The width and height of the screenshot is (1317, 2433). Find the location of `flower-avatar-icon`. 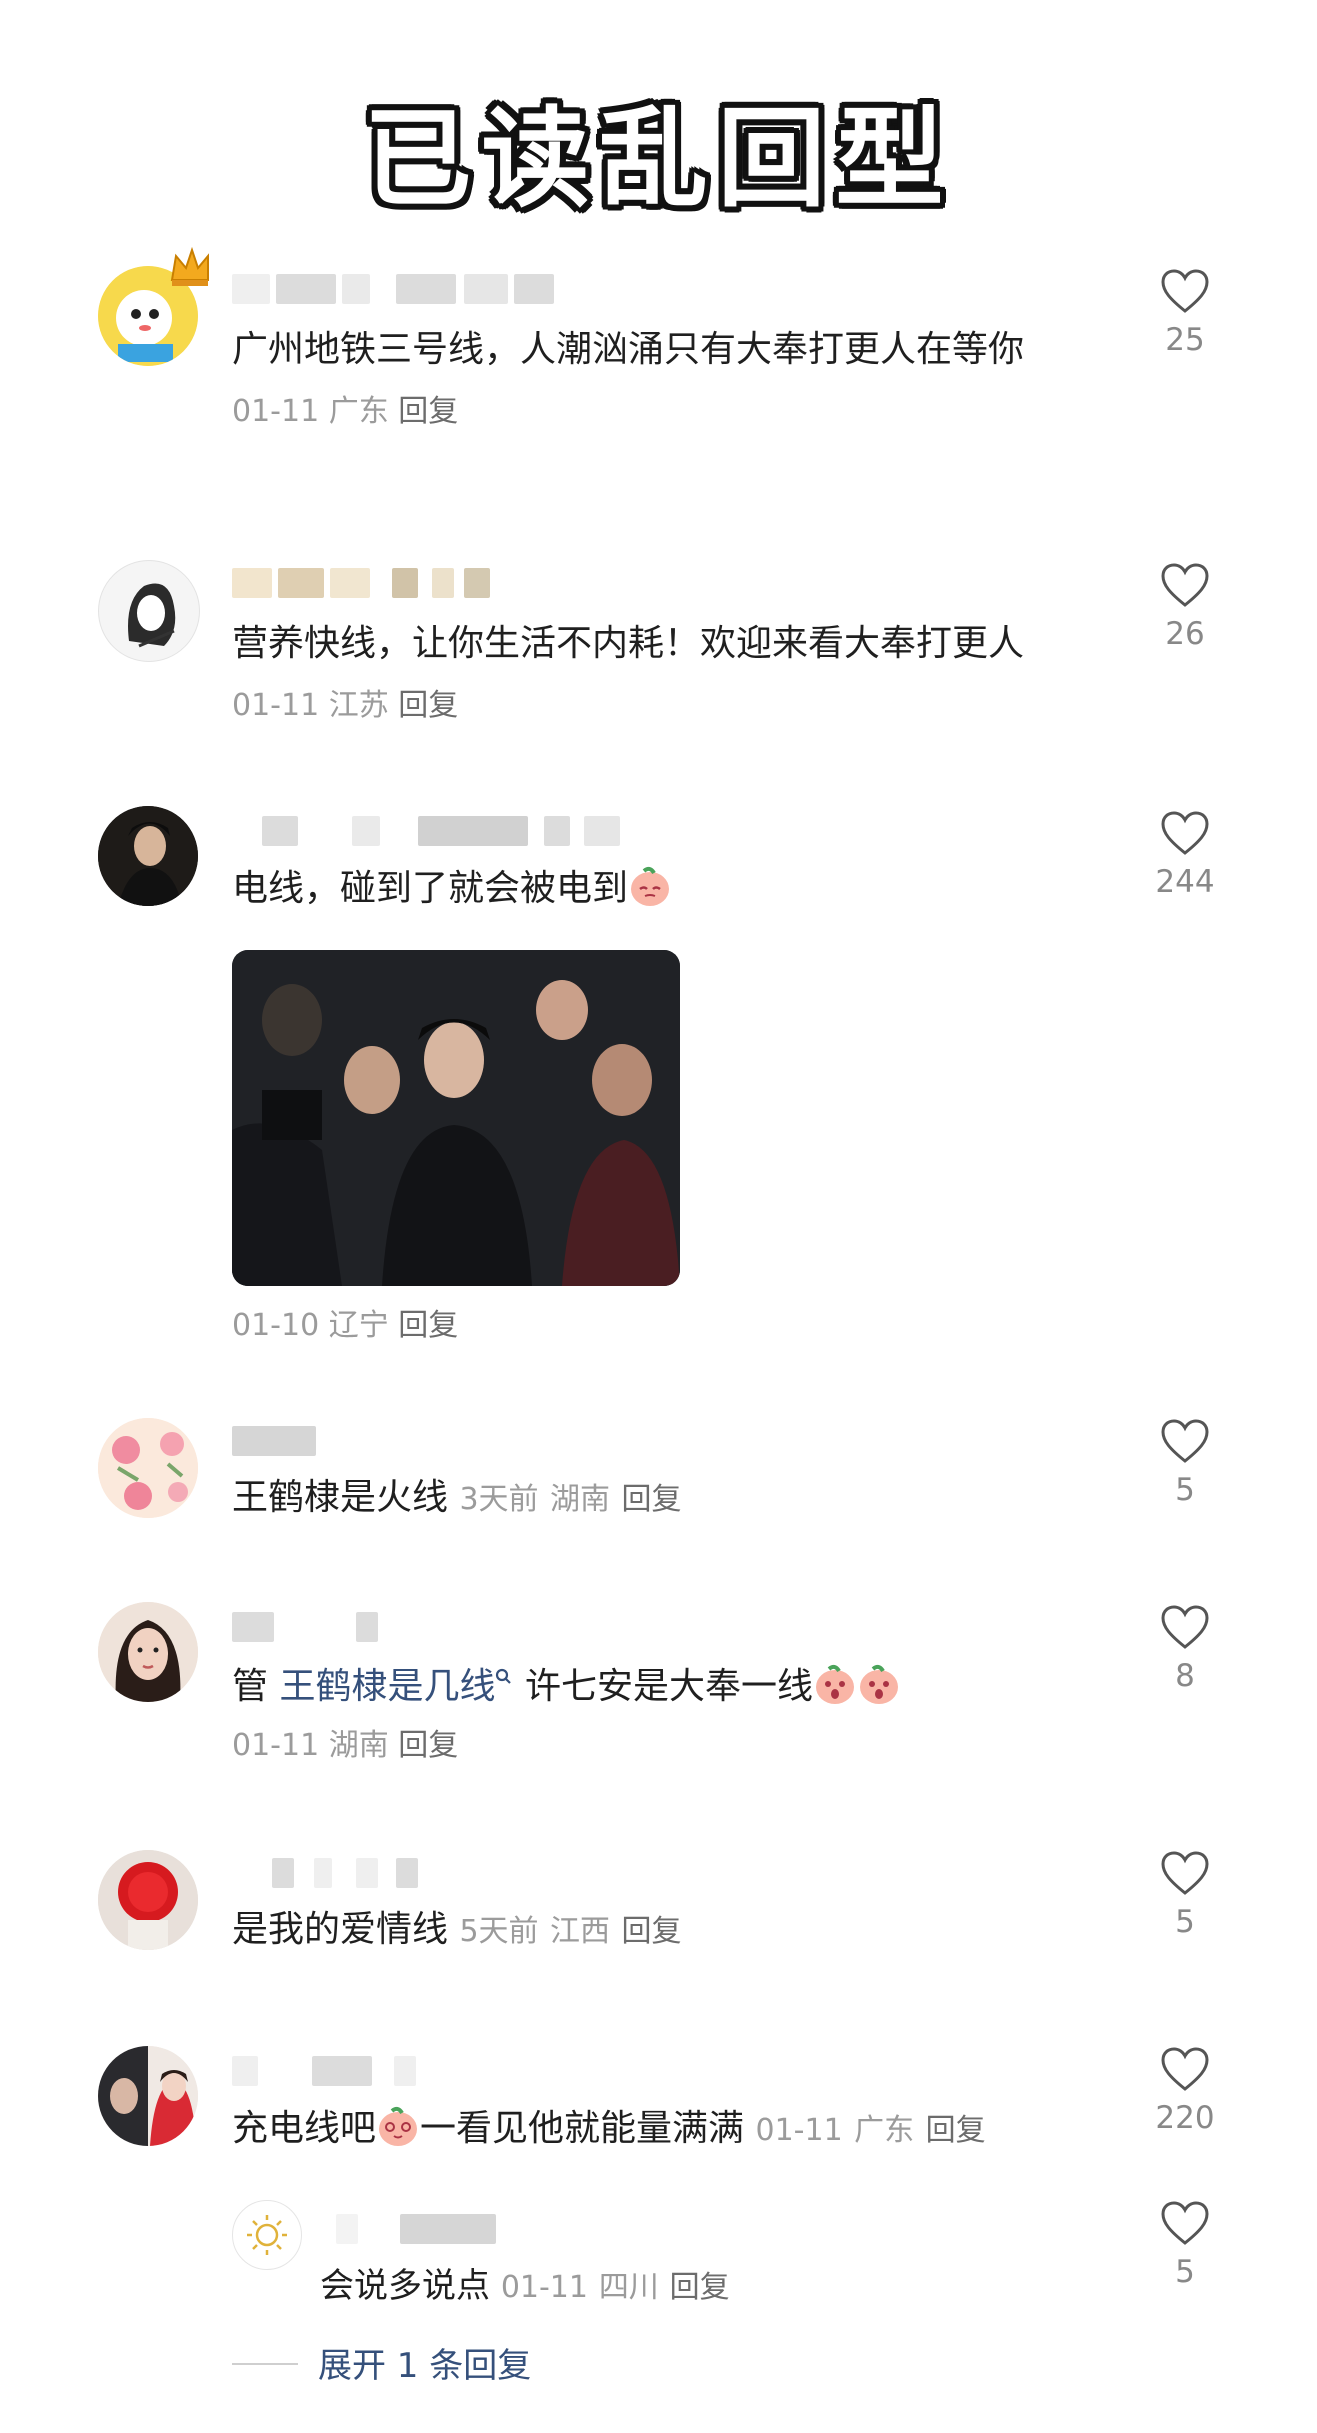

flower-avatar-icon is located at coordinates (148, 1468).